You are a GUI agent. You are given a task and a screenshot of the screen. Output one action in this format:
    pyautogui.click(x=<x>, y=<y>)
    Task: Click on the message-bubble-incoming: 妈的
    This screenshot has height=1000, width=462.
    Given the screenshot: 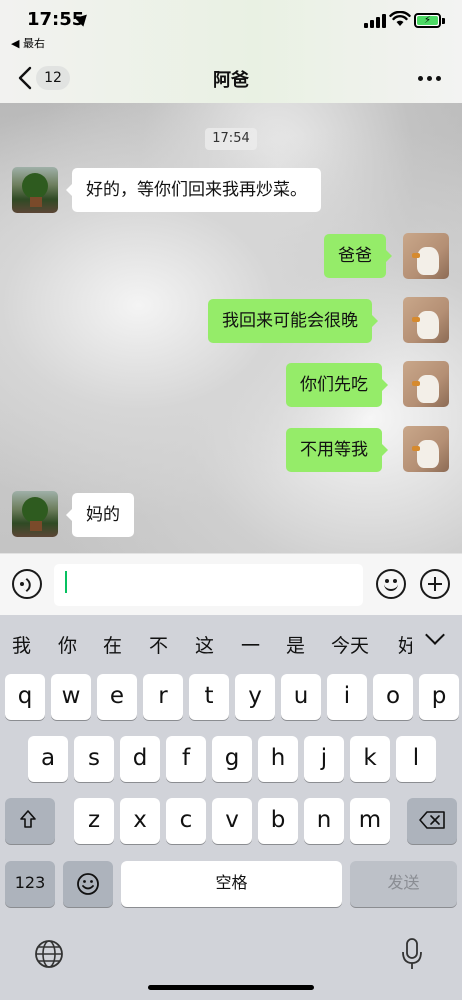 What is the action you would take?
    pyautogui.click(x=100, y=515)
    